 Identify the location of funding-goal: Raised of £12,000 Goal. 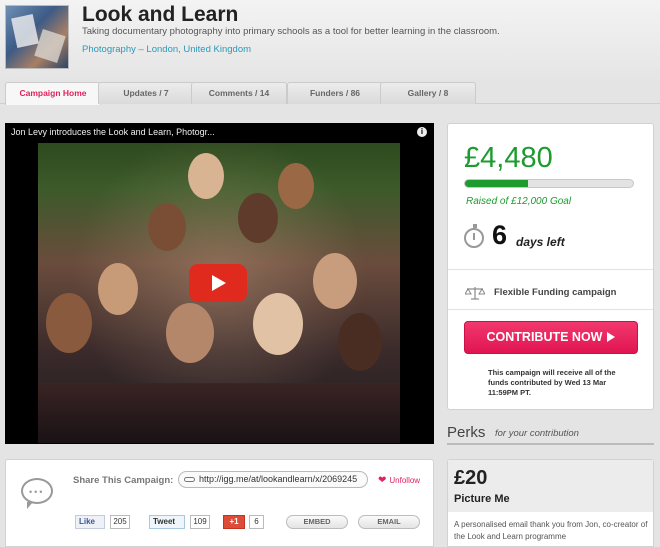
(519, 201).